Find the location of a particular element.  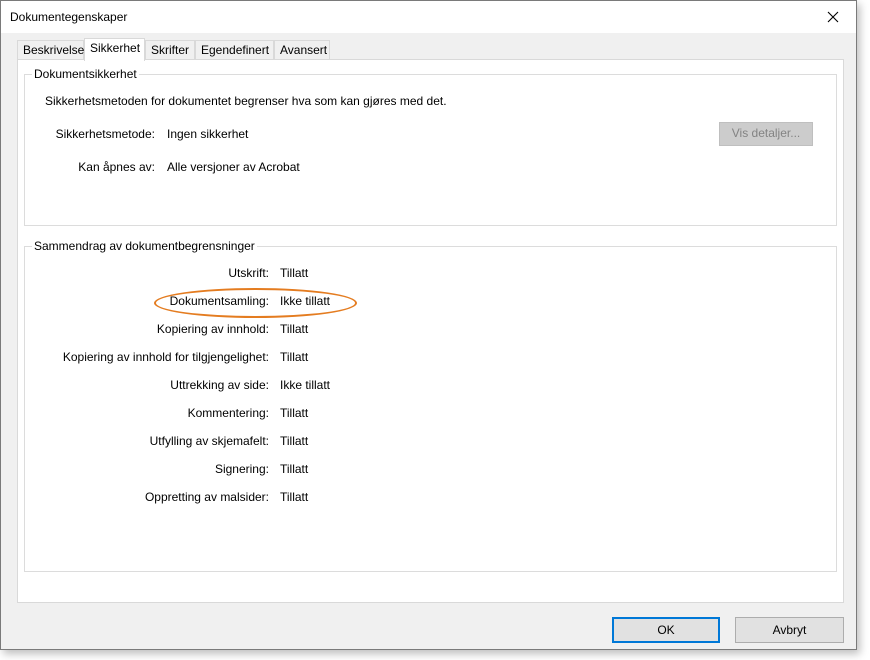

restriction-label: Oppretting av malsider: is located at coordinates (206, 497).